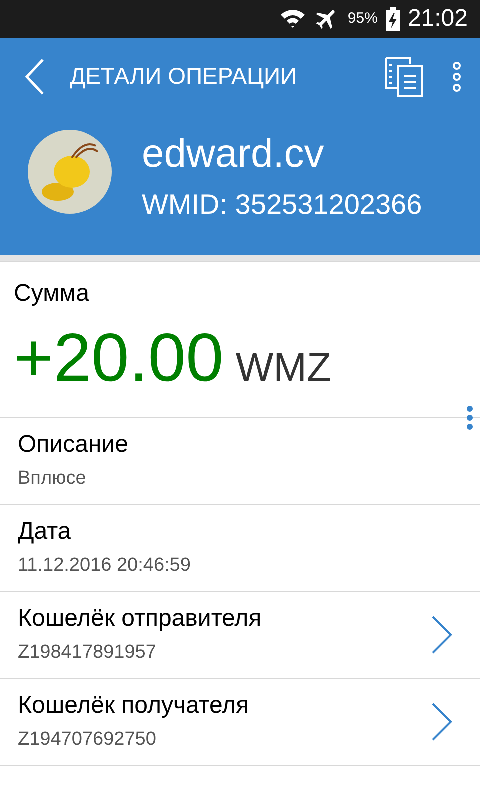  Describe the element at coordinates (240, 635) in the screenshot. I see `wallet-row: Кошелёк отправителя Z198417891957` at that location.